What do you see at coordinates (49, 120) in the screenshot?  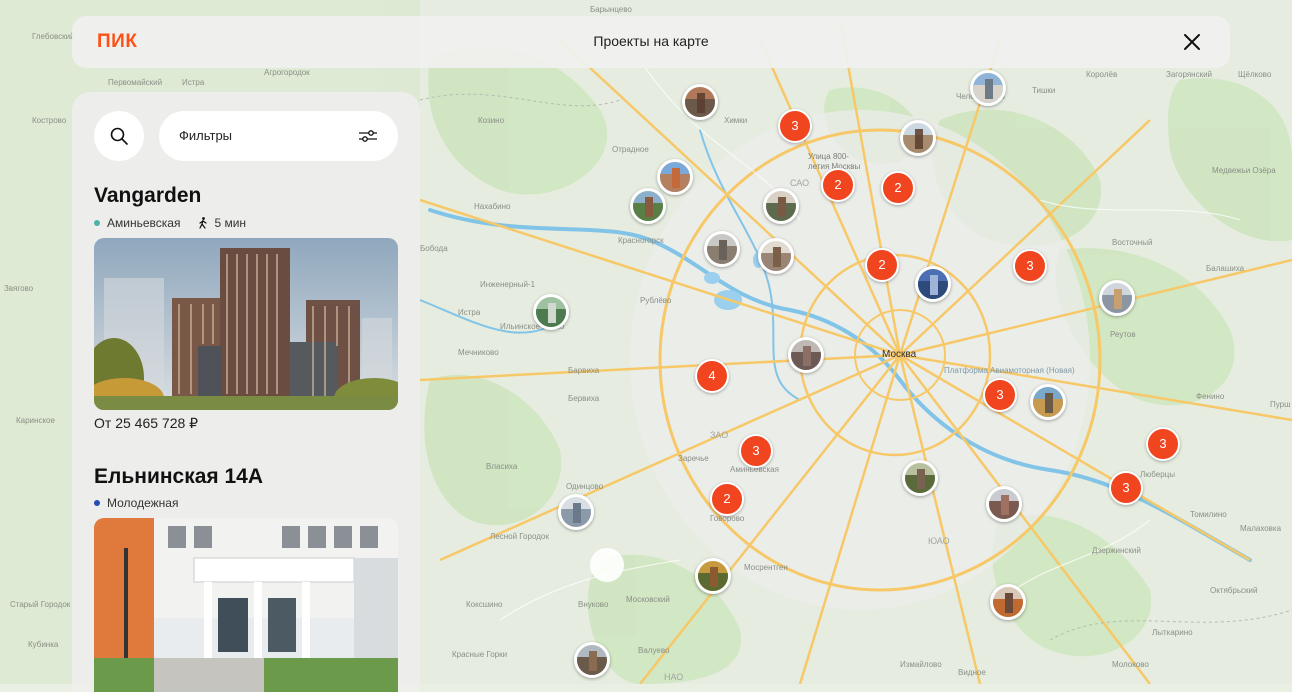 I see `map-label: Кострово` at bounding box center [49, 120].